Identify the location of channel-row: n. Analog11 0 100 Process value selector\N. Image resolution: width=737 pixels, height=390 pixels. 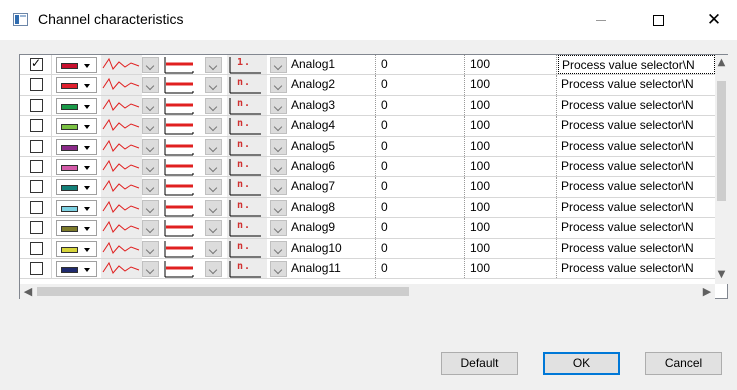
(367, 269).